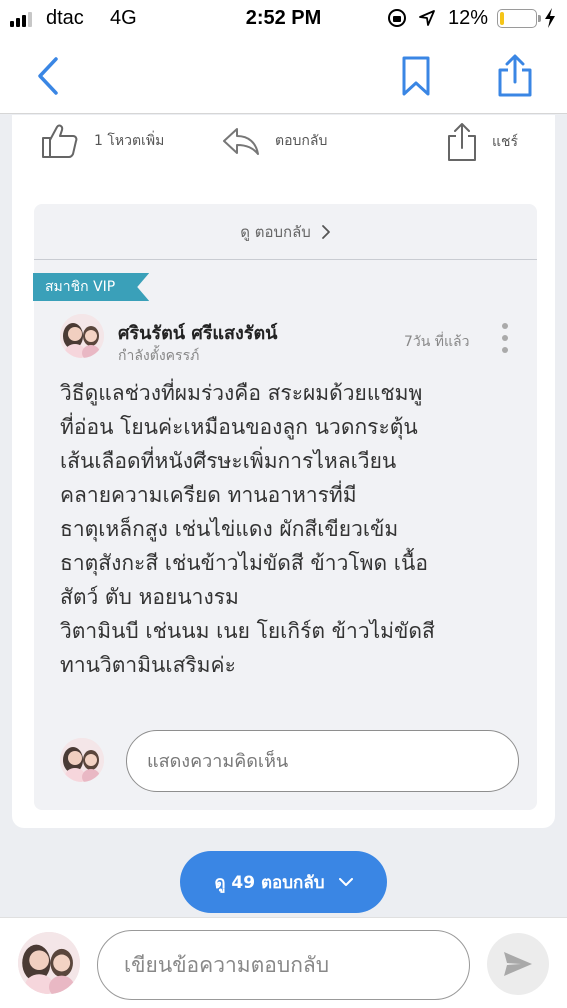  I want to click on battery-icon, so click(519, 18).